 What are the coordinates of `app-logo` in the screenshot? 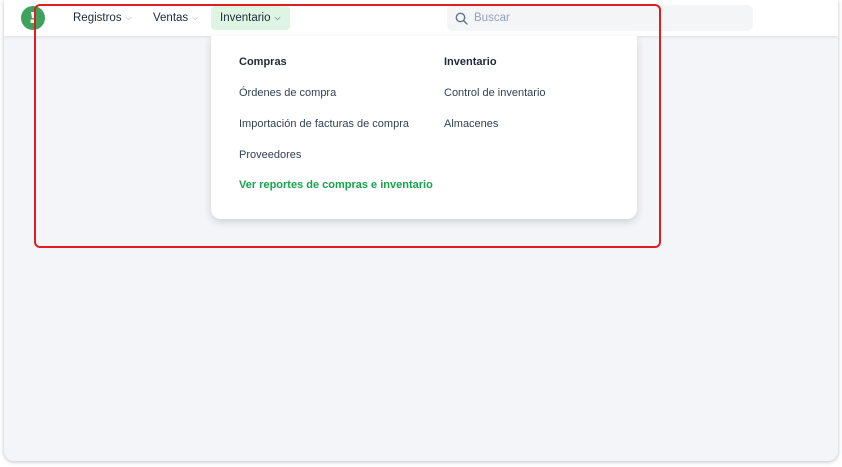 It's located at (33, 18).